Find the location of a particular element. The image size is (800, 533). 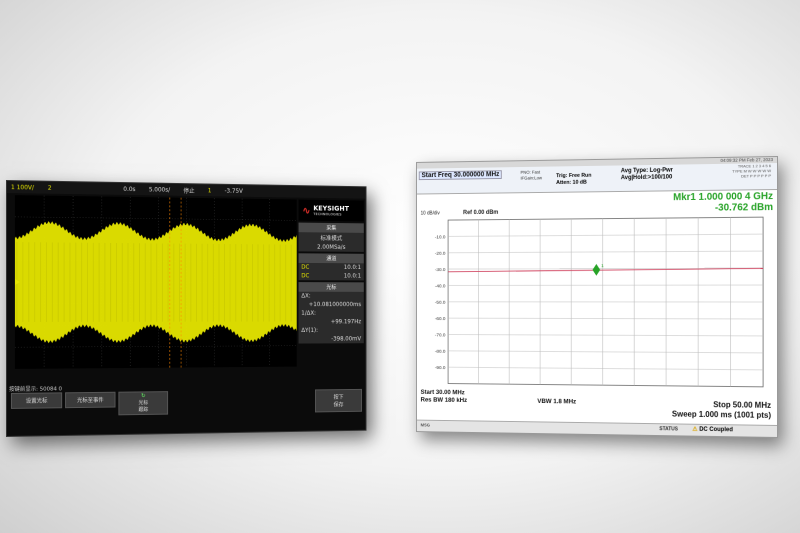

cursors-header: 光标 is located at coordinates (331, 287).